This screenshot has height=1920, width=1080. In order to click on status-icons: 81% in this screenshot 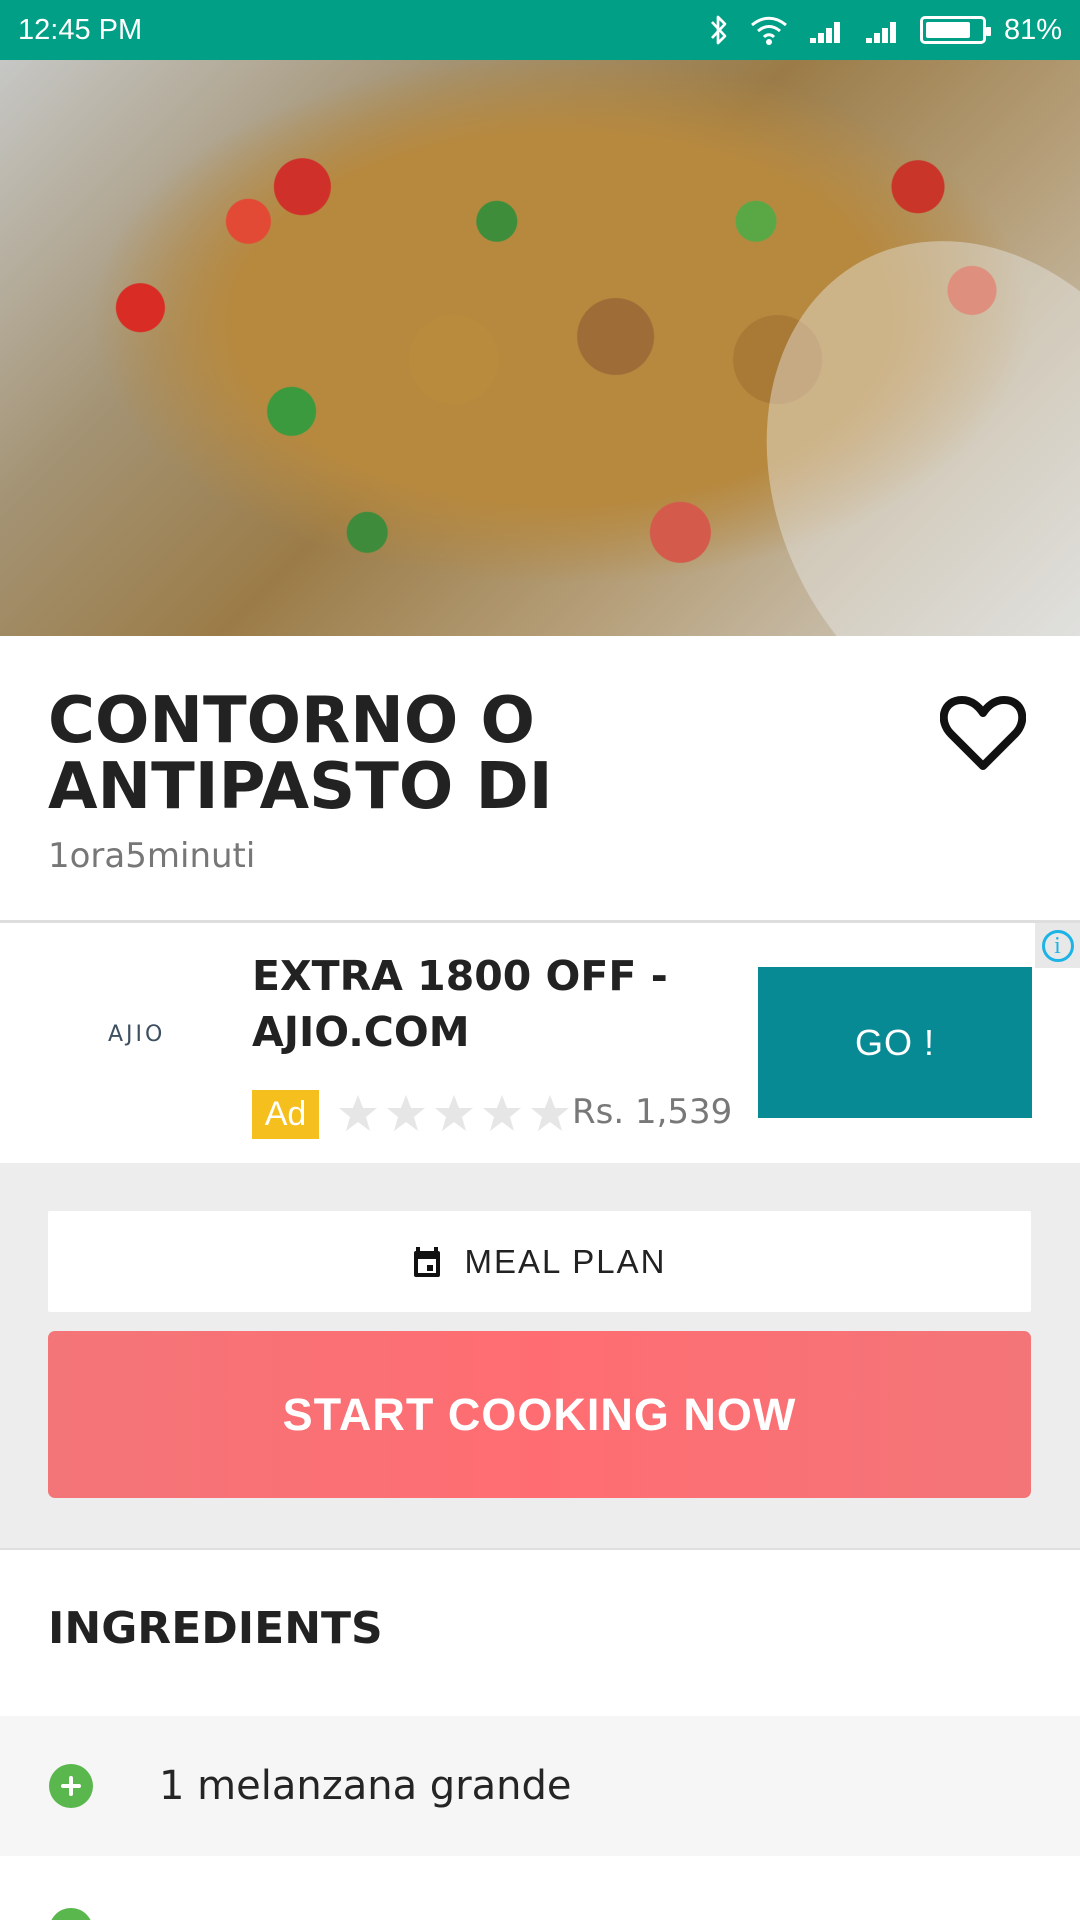, I will do `click(885, 30)`.